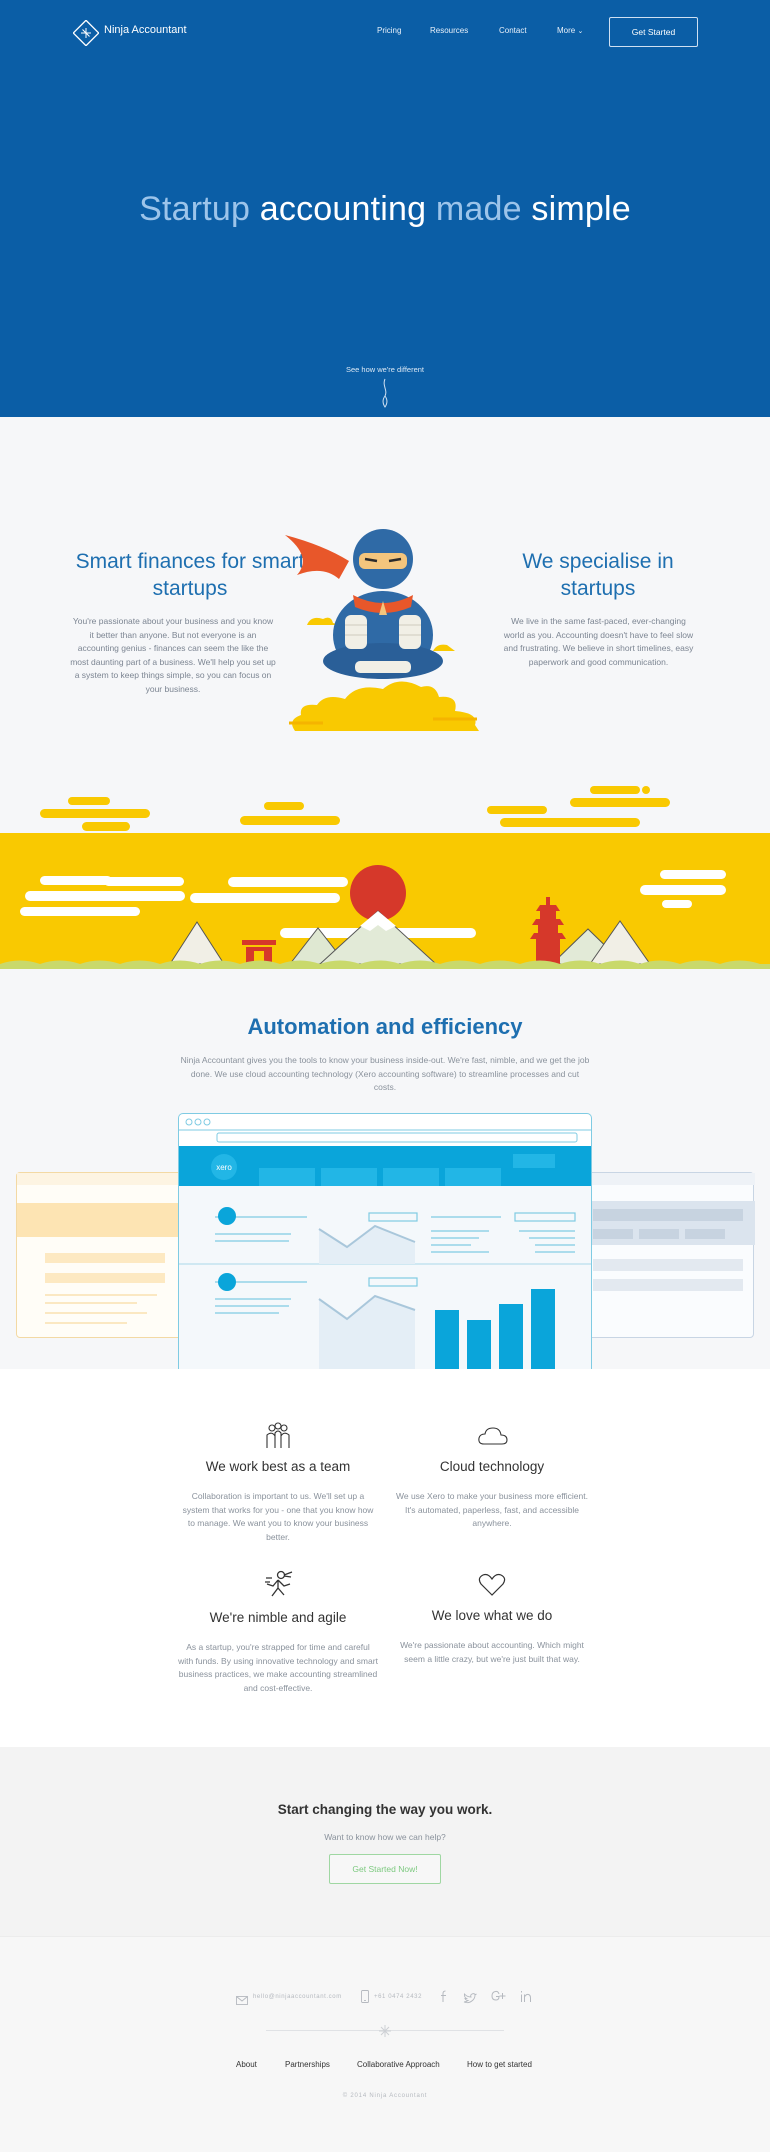 Image resolution: width=770 pixels, height=2152 pixels. Describe the element at coordinates (246, 2064) in the screenshot. I see `footer-link-about: About` at that location.